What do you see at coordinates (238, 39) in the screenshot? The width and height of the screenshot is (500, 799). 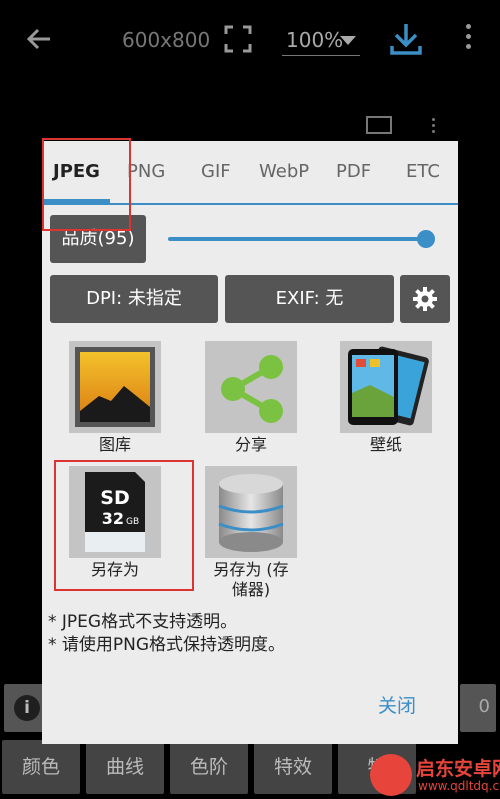 I see `fullscreen-icon` at bounding box center [238, 39].